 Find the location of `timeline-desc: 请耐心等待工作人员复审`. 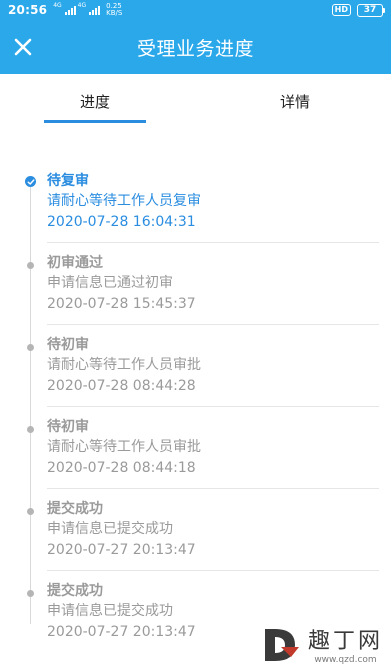

timeline-desc: 请耐心等待工作人员复审 is located at coordinates (124, 201).